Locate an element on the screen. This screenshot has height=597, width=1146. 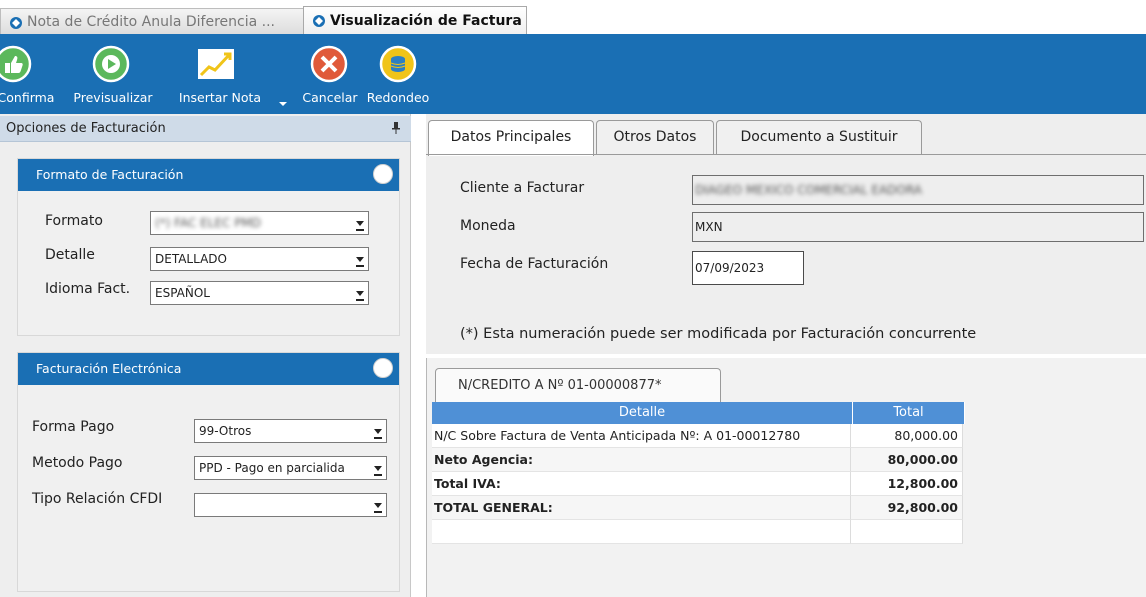
doc-tab-label: Visualización de Factura is located at coordinates (426, 21).